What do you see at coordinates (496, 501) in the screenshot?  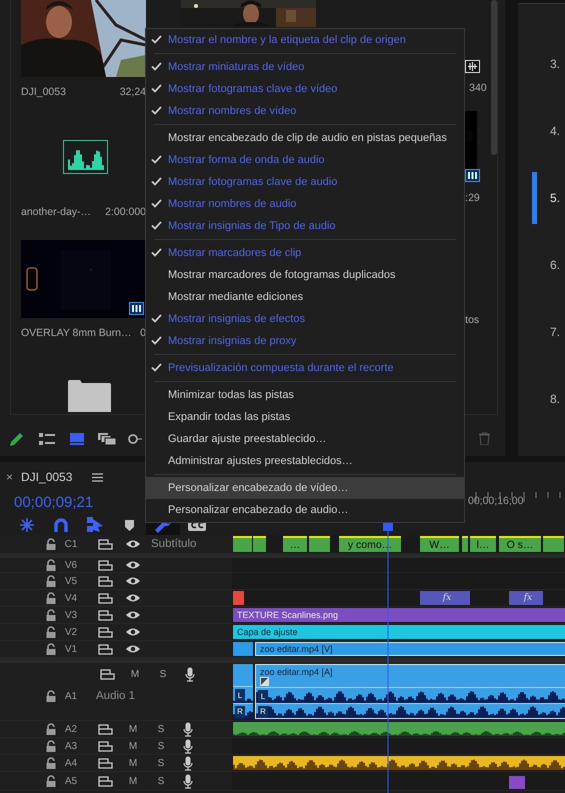 I see `ruler-label: 00;00;16;00` at bounding box center [496, 501].